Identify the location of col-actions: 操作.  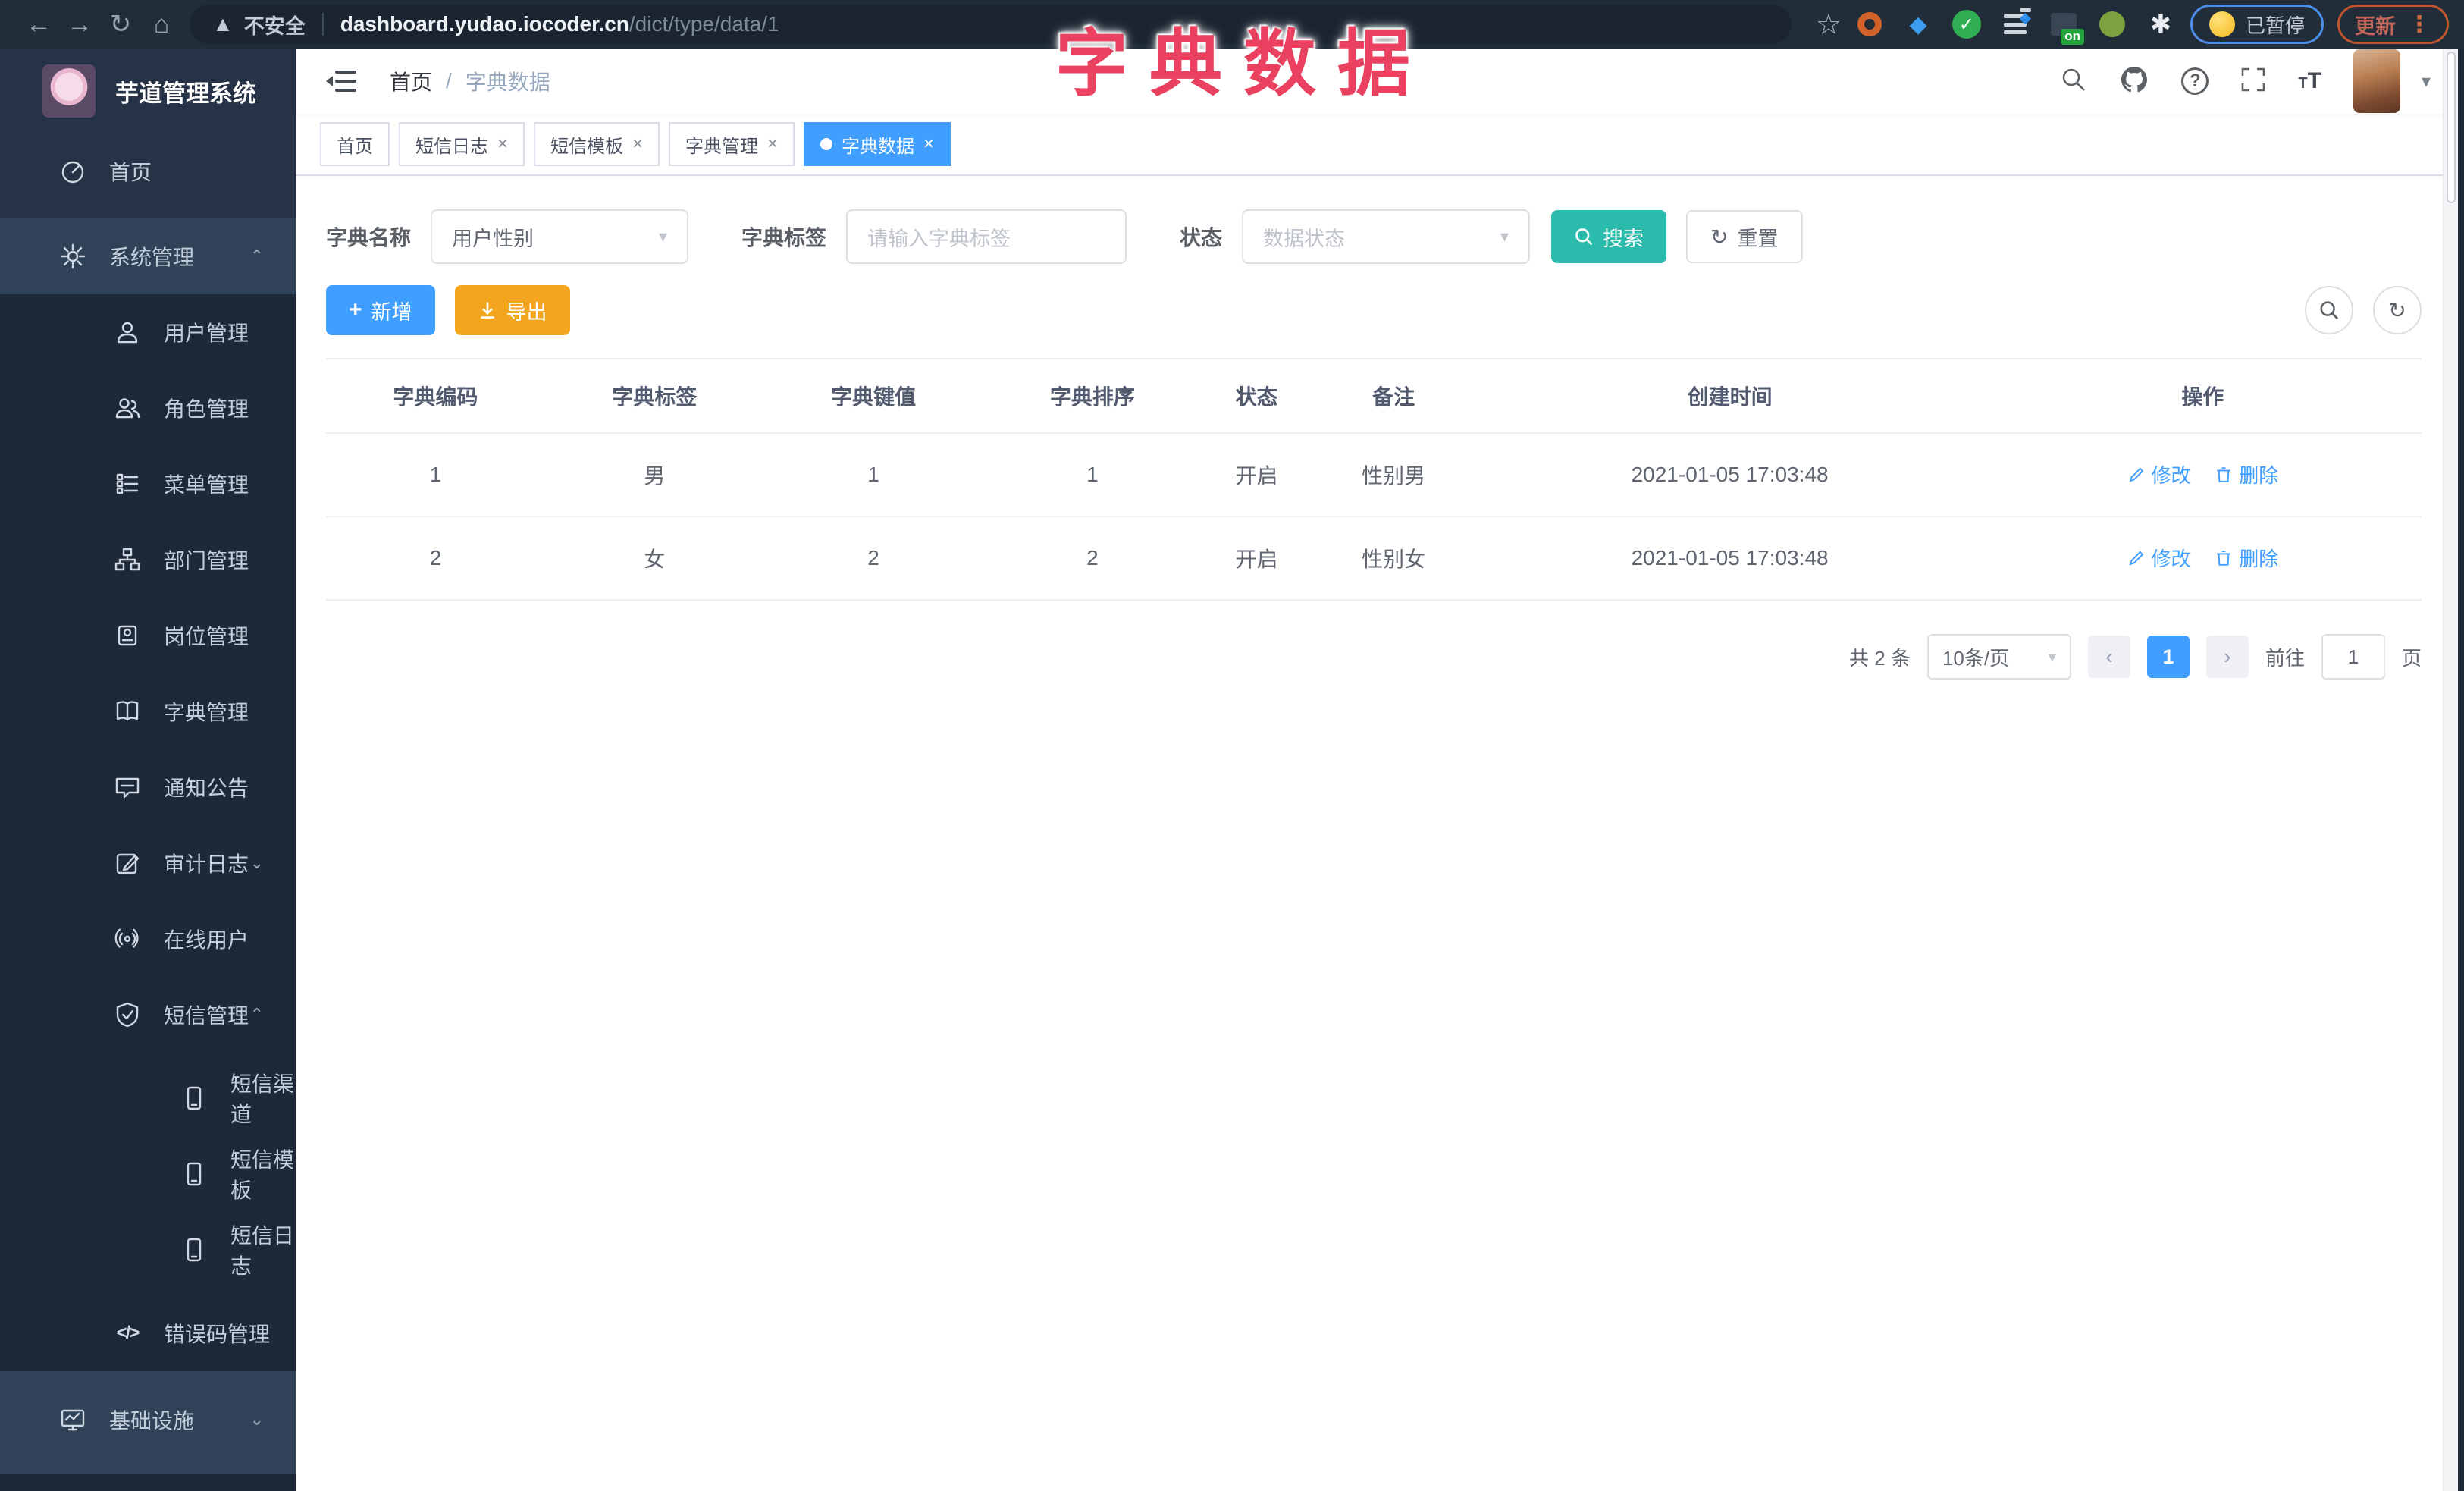
(2203, 396).